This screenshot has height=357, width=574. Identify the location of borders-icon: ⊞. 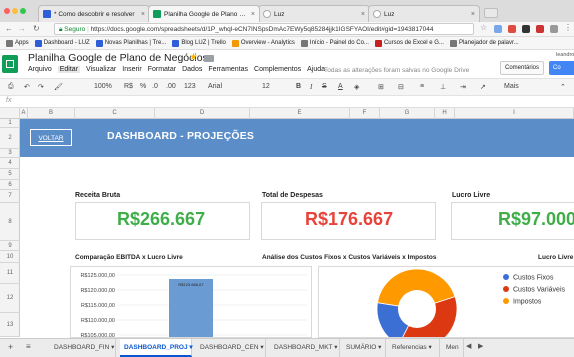
(381, 87).